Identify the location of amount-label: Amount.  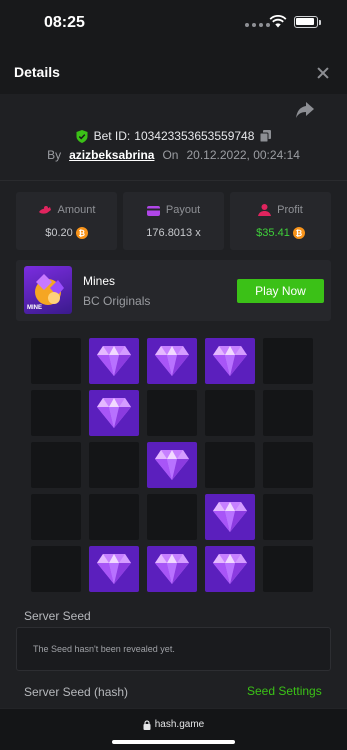
(76, 210).